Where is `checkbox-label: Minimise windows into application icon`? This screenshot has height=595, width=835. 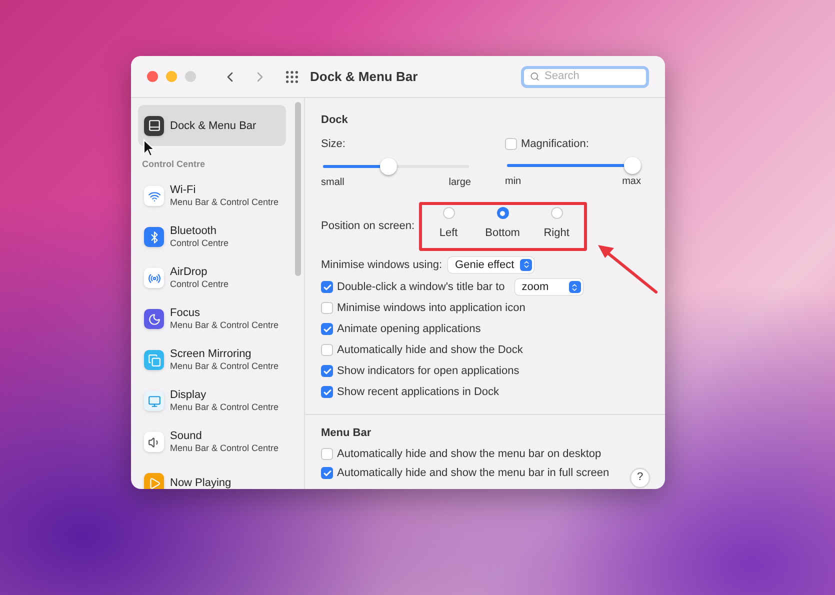 checkbox-label: Minimise windows into application icon is located at coordinates (431, 308).